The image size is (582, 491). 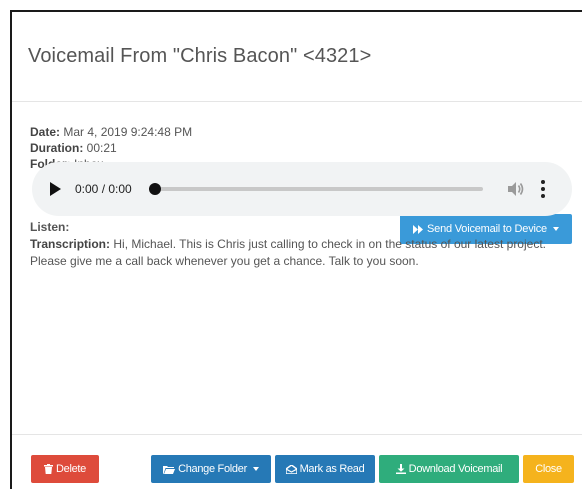 I want to click on delete-button: Delete, so click(x=65, y=469).